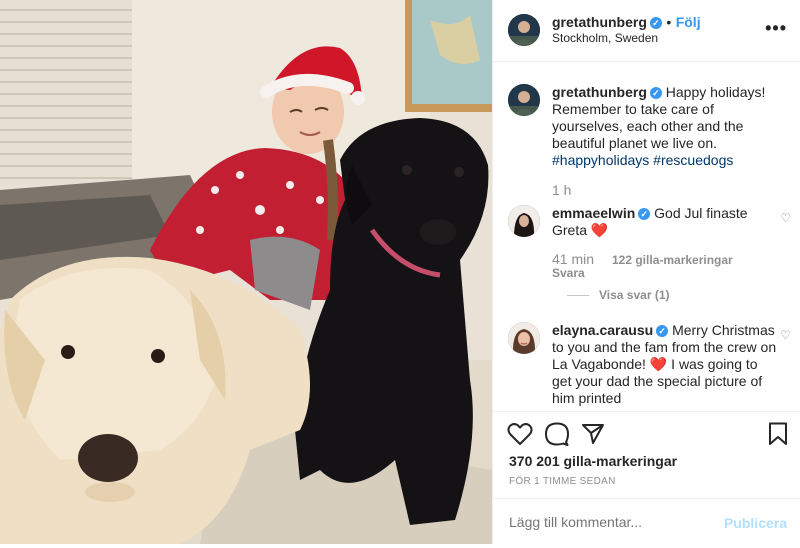 This screenshot has height=548, width=800. I want to click on follow-button: Följ, so click(688, 22).